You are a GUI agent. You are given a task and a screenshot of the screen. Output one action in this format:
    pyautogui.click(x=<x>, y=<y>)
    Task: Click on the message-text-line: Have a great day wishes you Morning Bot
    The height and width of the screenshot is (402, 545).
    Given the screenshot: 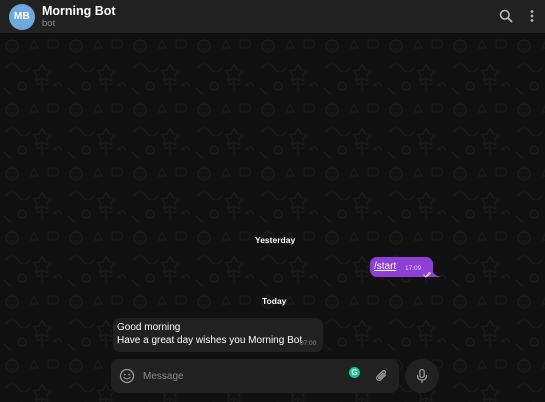 What is the action you would take?
    pyautogui.click(x=210, y=340)
    